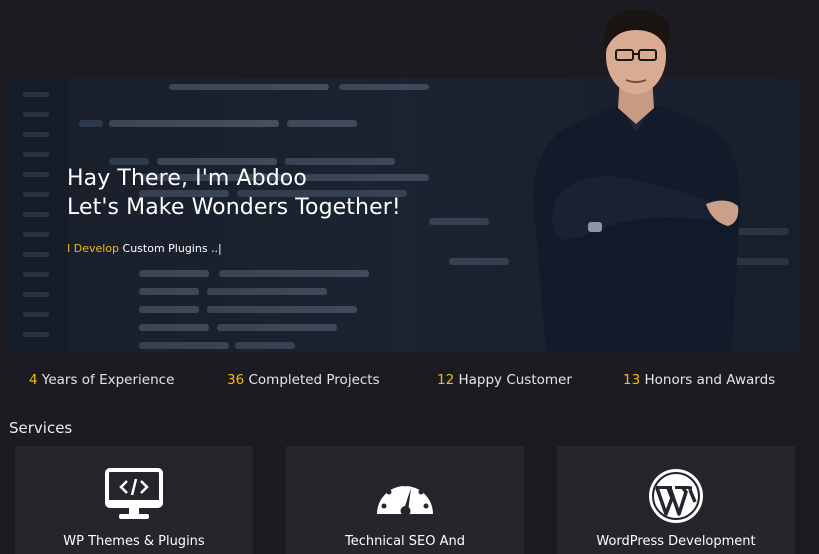  What do you see at coordinates (708, 380) in the screenshot?
I see `stat-label: Honors and Awards` at bounding box center [708, 380].